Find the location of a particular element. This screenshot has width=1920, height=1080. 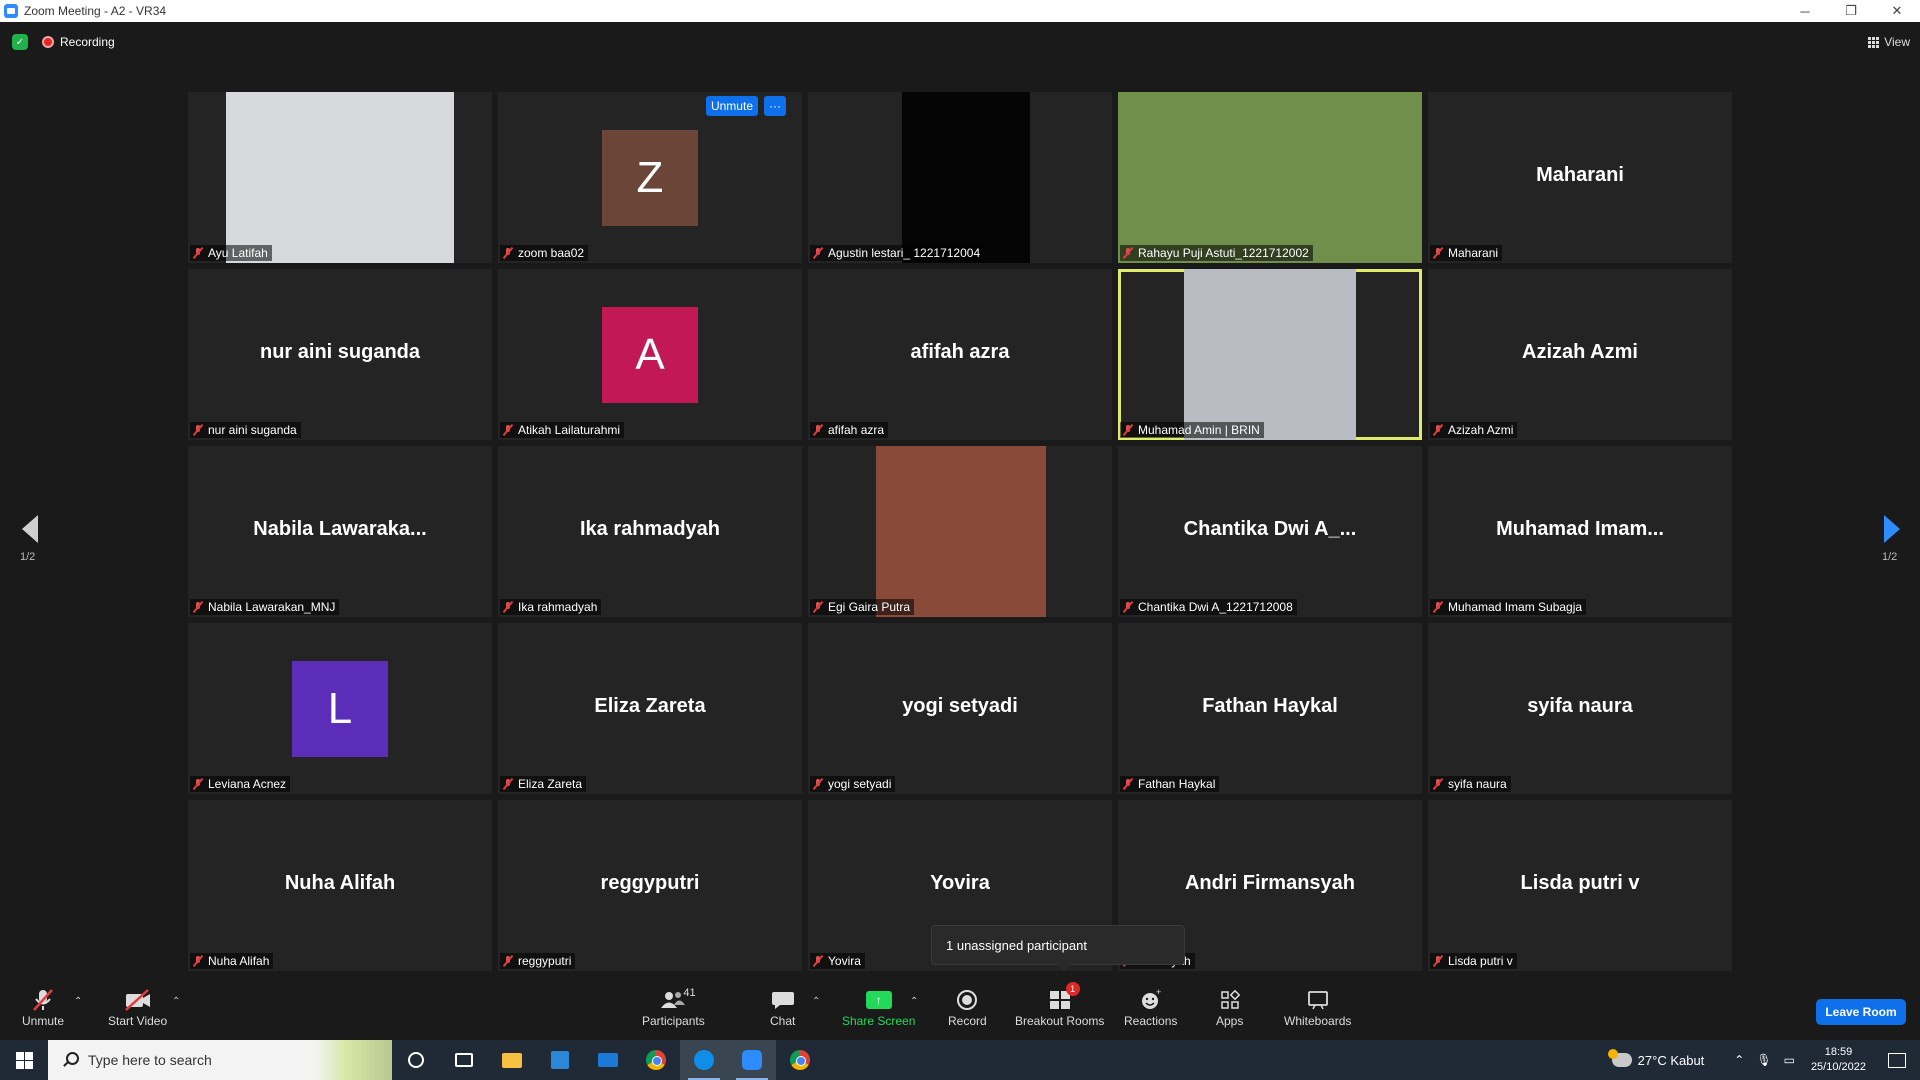

participant-tile: Muhamad Amin | BRIN is located at coordinates (1270, 354).